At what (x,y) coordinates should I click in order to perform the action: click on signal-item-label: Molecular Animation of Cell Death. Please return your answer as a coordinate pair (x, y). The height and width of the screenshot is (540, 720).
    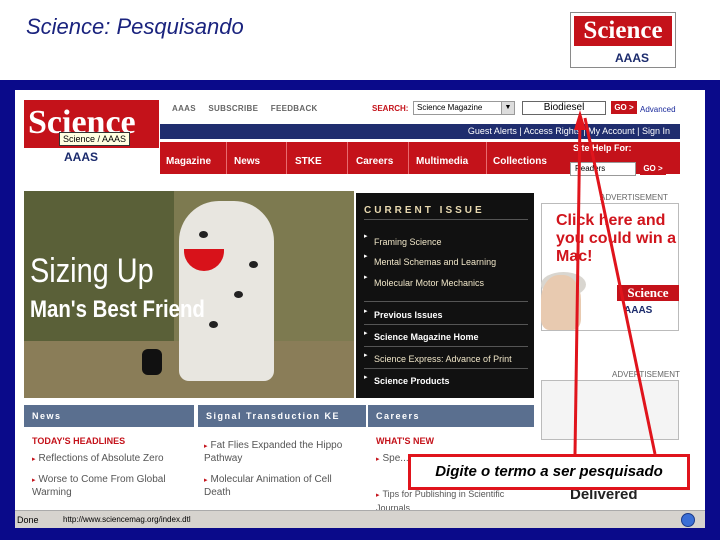
    Looking at the image, I should click on (268, 486).